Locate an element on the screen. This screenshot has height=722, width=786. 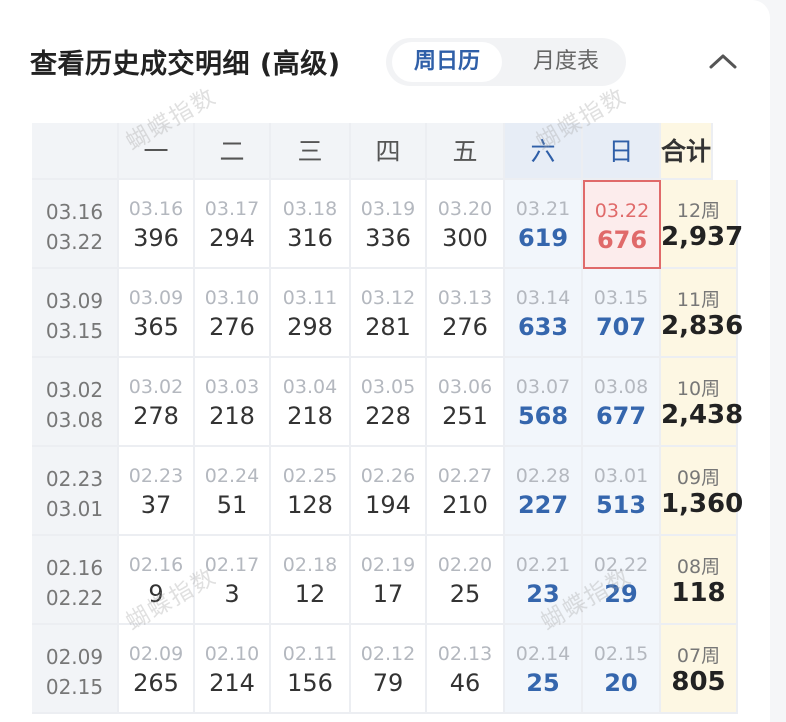
column-header-day-5: 五 is located at coordinates (466, 151).